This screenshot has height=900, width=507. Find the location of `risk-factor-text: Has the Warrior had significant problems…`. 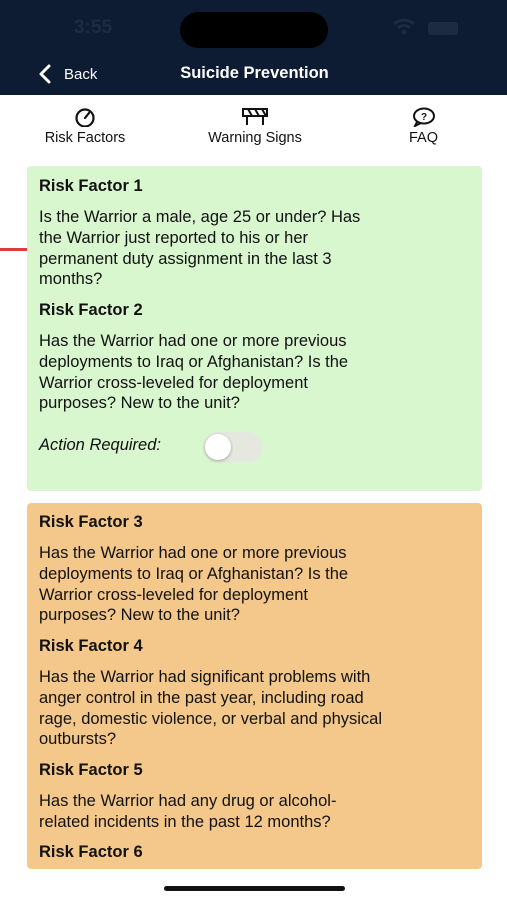

risk-factor-text: Has the Warrior had significant problems… is located at coordinates (211, 708).